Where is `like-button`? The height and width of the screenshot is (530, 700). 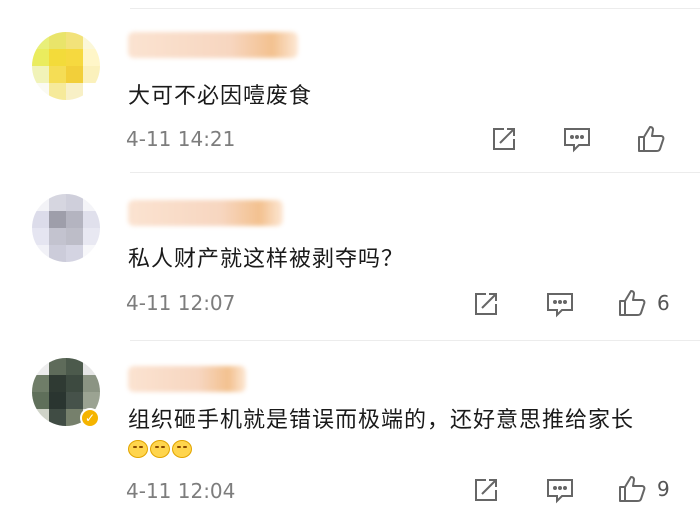 like-button is located at coordinates (651, 139).